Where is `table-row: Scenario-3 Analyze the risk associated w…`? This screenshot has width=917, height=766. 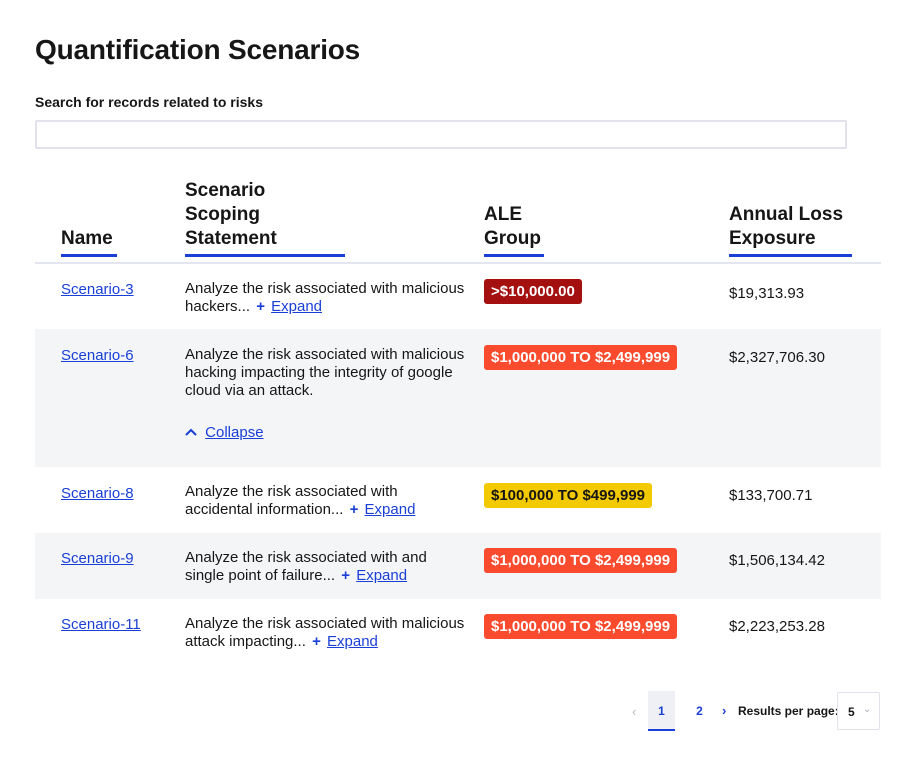 table-row: Scenario-3 Analyze the risk associated w… is located at coordinates (458, 296).